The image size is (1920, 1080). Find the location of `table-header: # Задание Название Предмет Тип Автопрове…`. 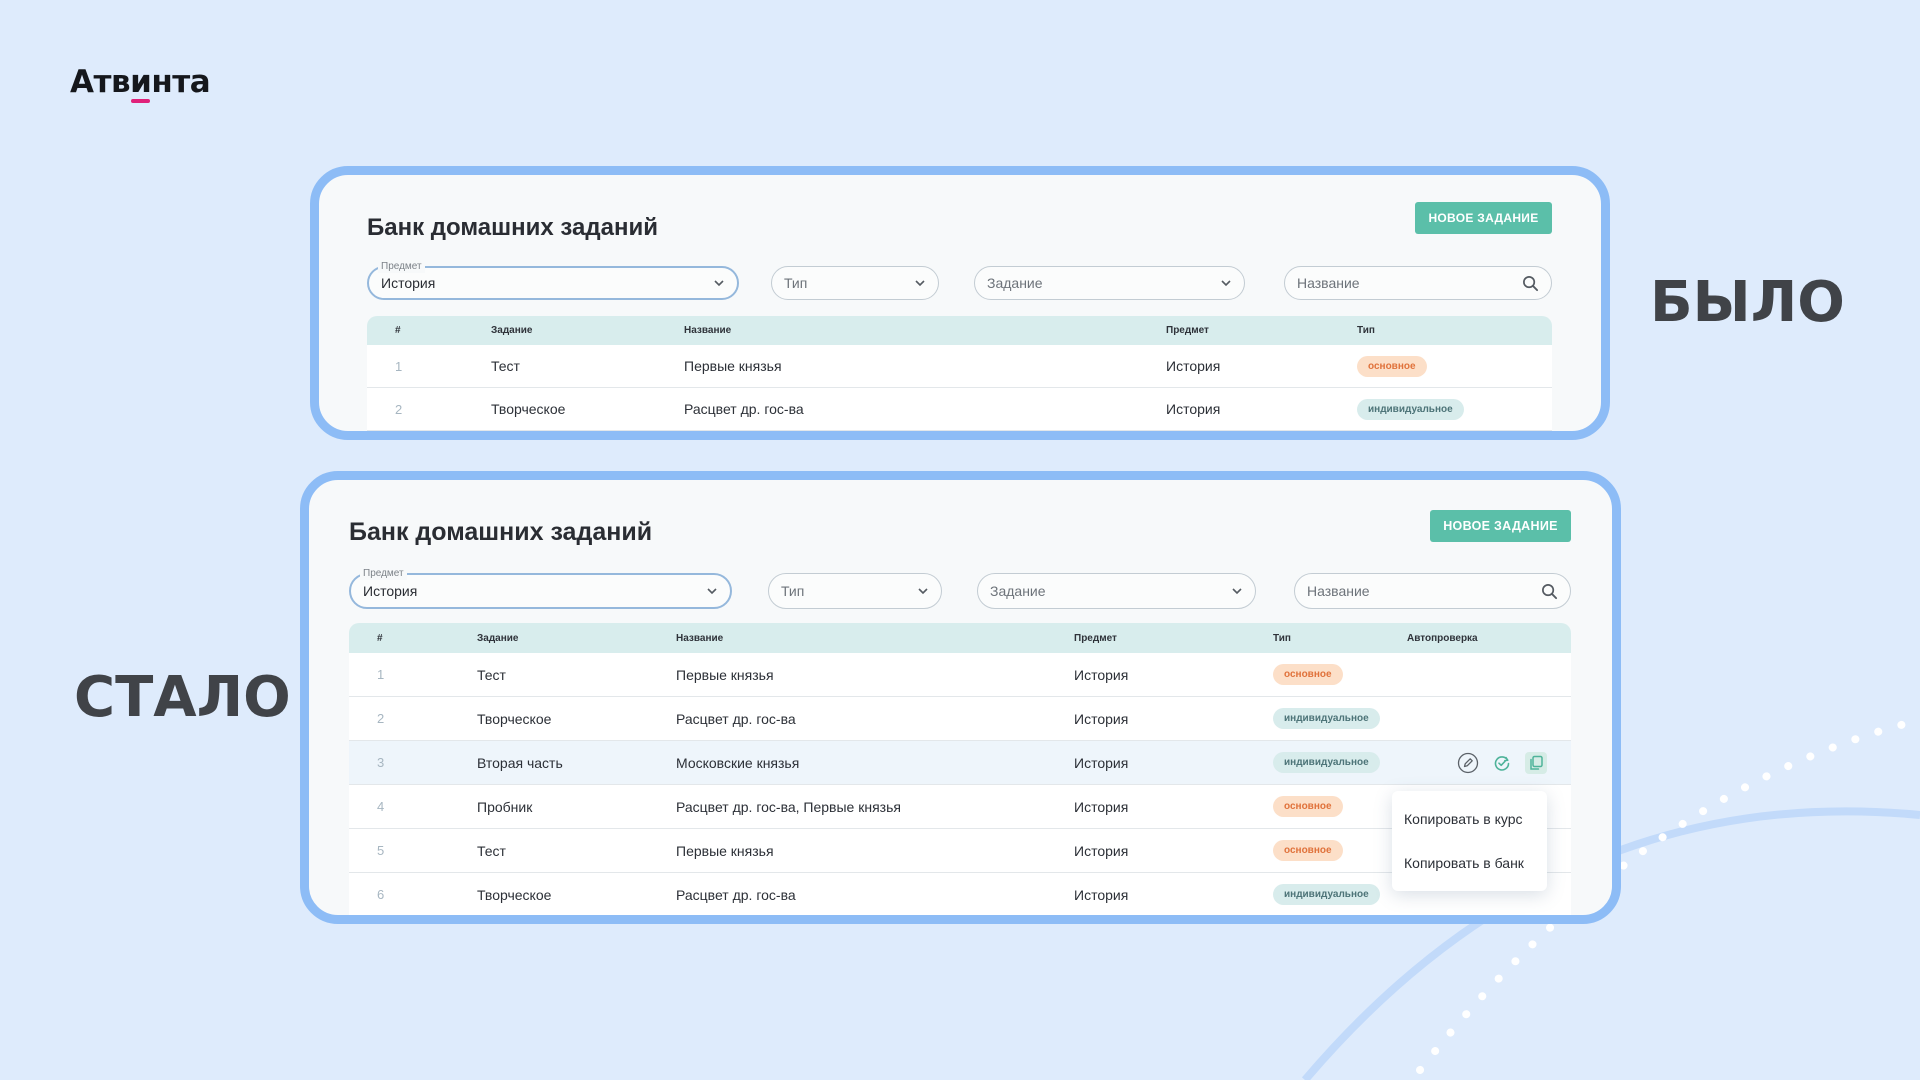

table-header: # Задание Название Предмет Тип Автопрове… is located at coordinates (960, 638).